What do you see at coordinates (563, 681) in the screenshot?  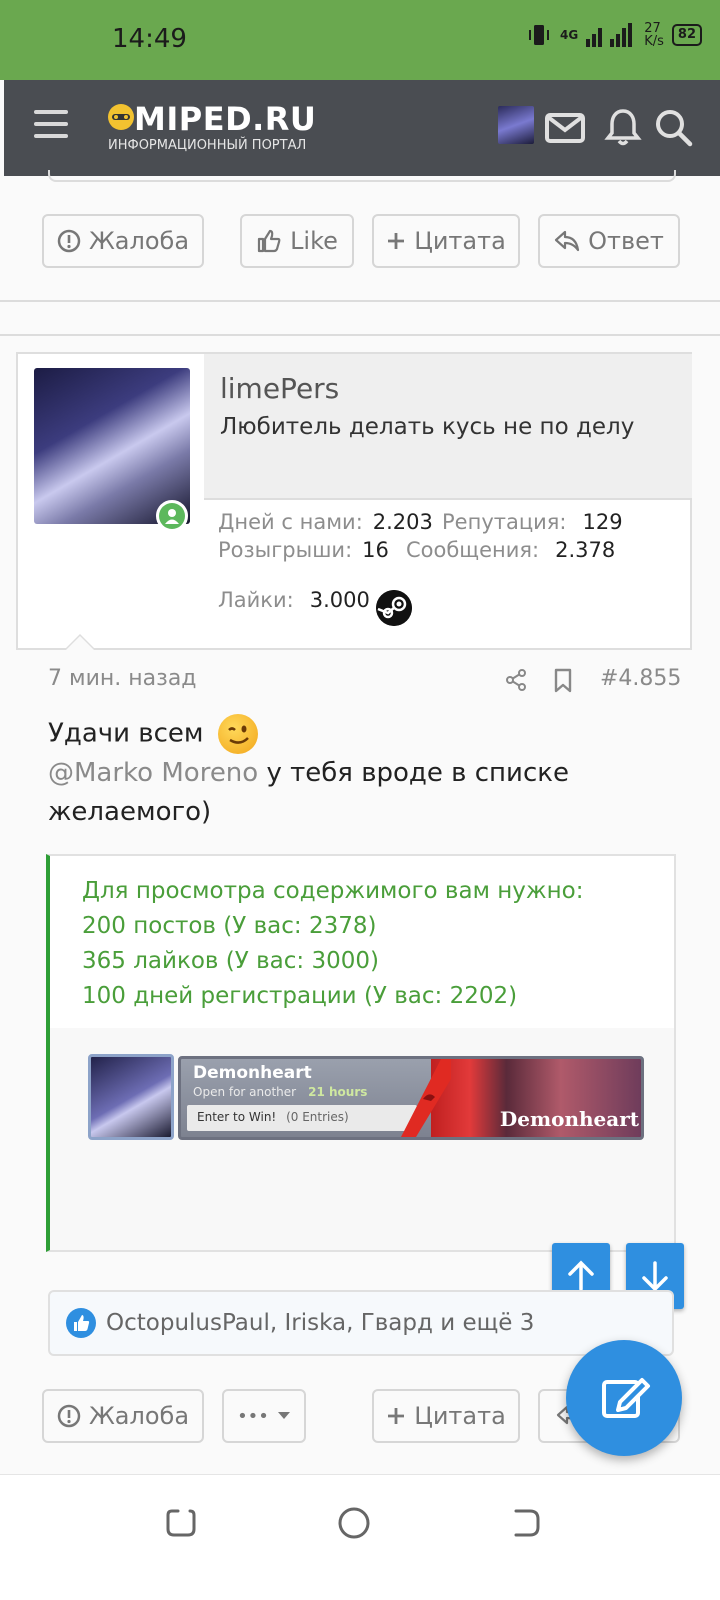 I see `bookmark-icon` at bounding box center [563, 681].